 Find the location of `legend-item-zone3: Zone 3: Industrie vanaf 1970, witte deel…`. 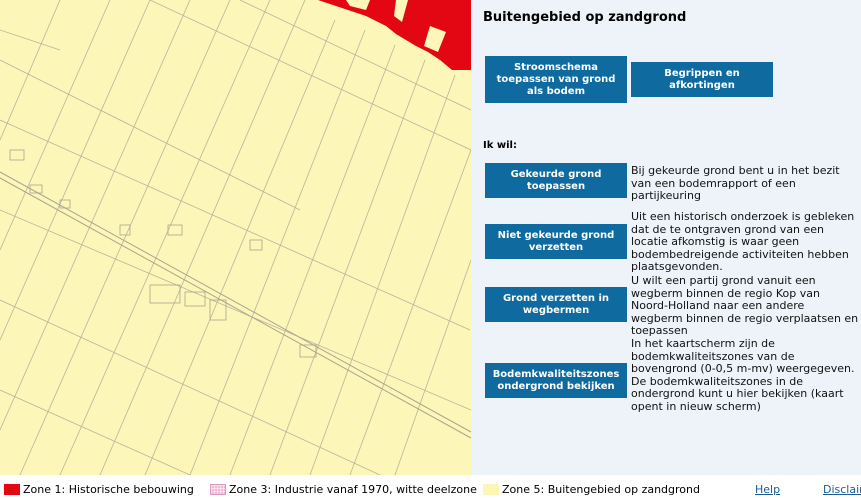

legend-item-zone3: Zone 3: Industrie vanaf 1970, witte deel… is located at coordinates (343, 489).